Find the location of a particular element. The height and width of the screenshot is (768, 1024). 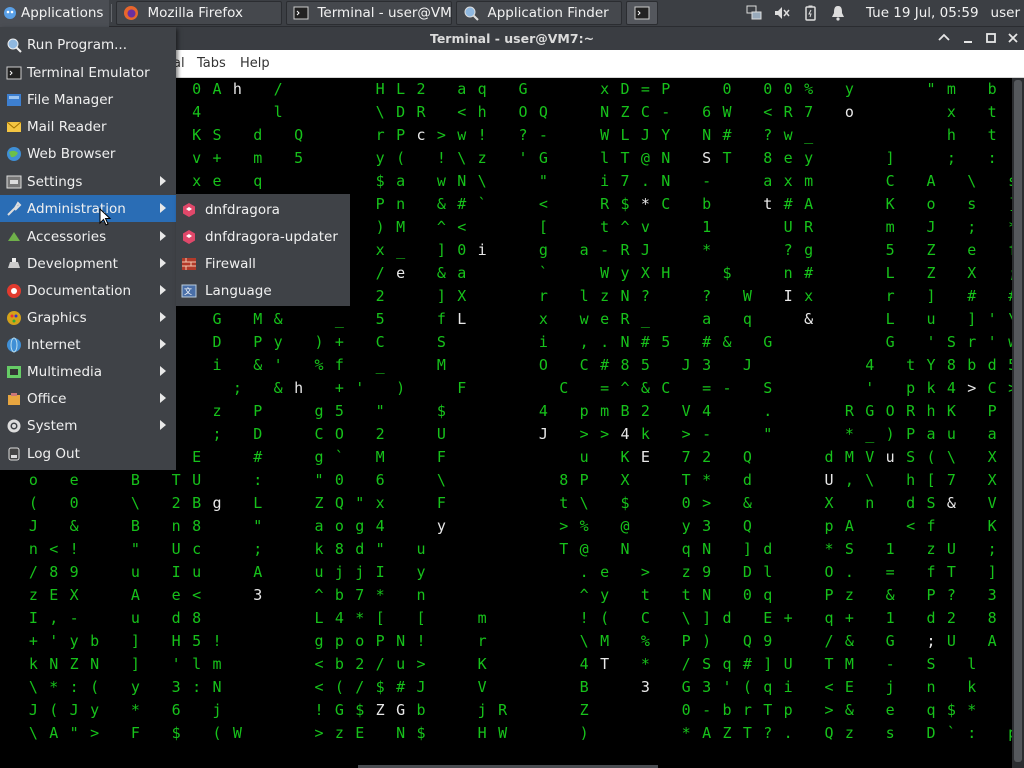

menu-item-administration: Administration is located at coordinates (88, 208).